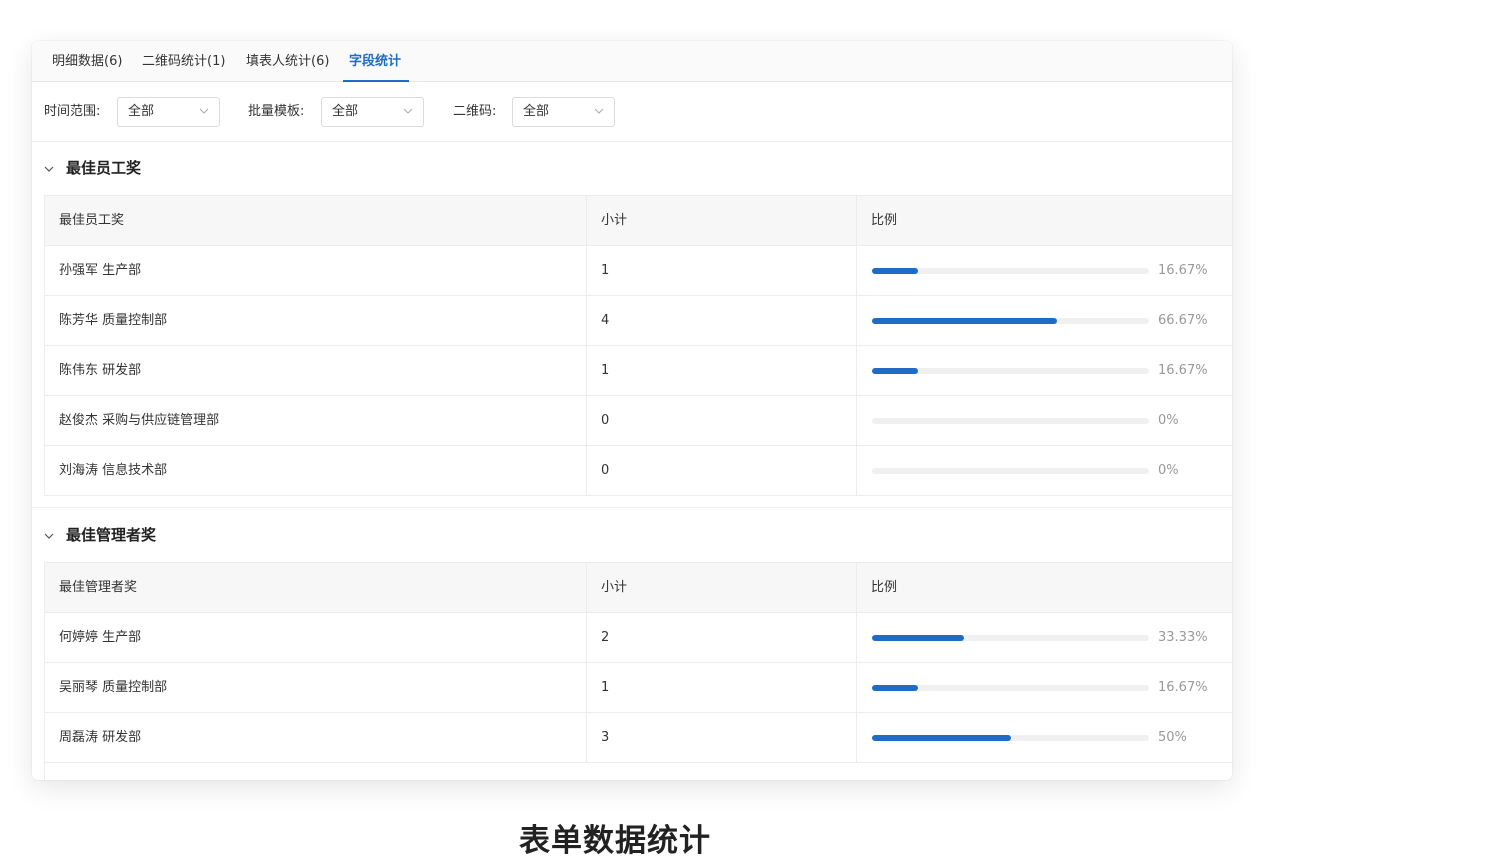  I want to click on table-row-partial, so click(638, 771).